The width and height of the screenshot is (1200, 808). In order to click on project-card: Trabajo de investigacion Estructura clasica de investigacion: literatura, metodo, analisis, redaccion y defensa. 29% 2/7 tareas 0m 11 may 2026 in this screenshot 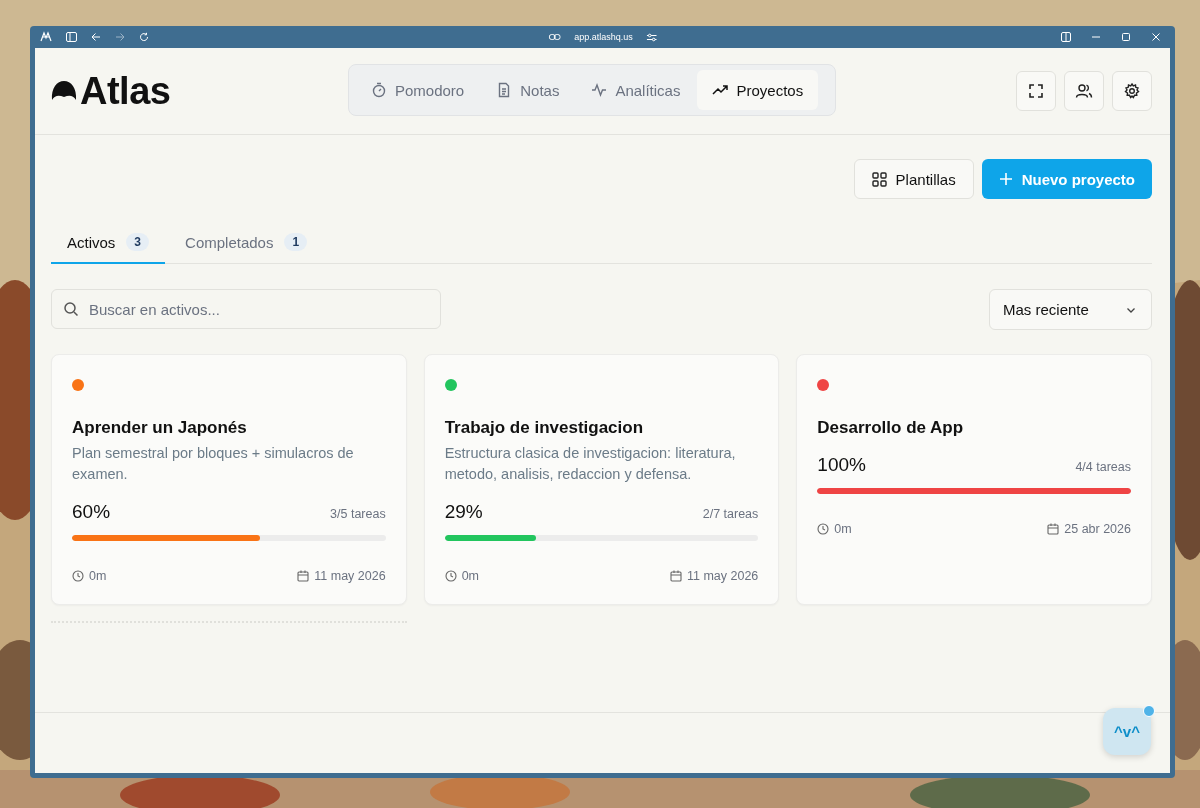, I will do `click(601, 479)`.